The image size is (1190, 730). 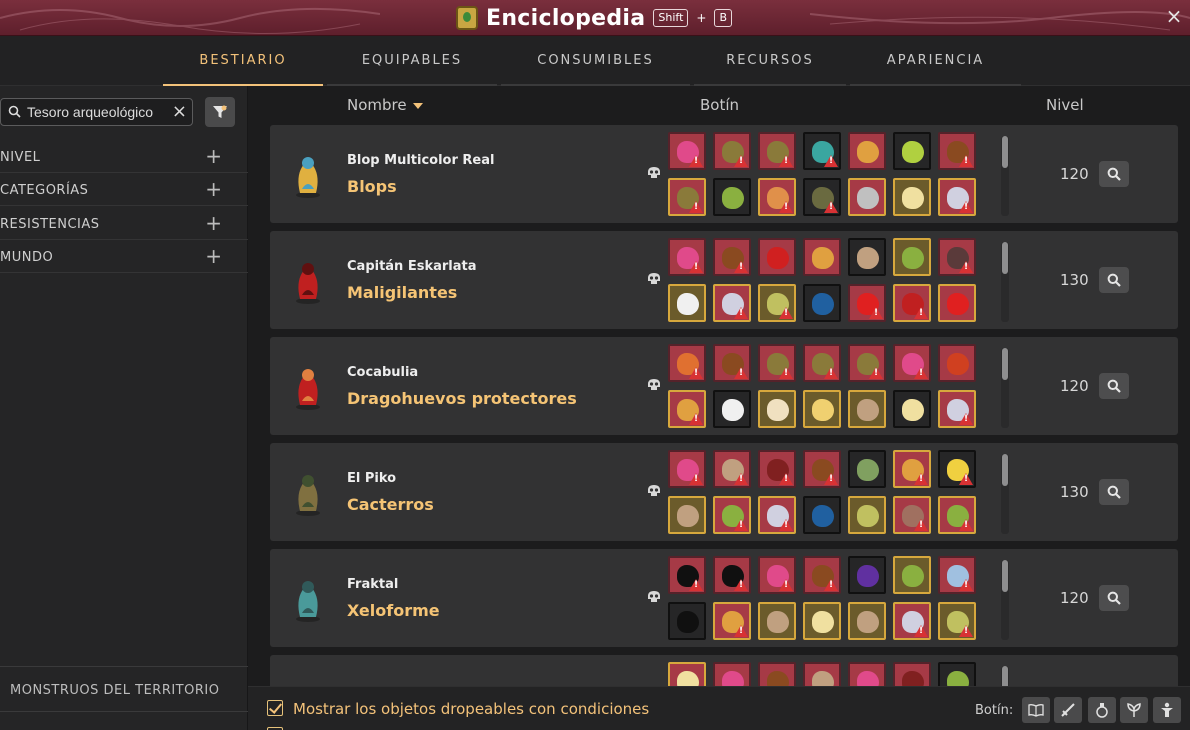 What do you see at coordinates (595, 61) in the screenshot?
I see `tab-consumibles: CONSUMIBLES` at bounding box center [595, 61].